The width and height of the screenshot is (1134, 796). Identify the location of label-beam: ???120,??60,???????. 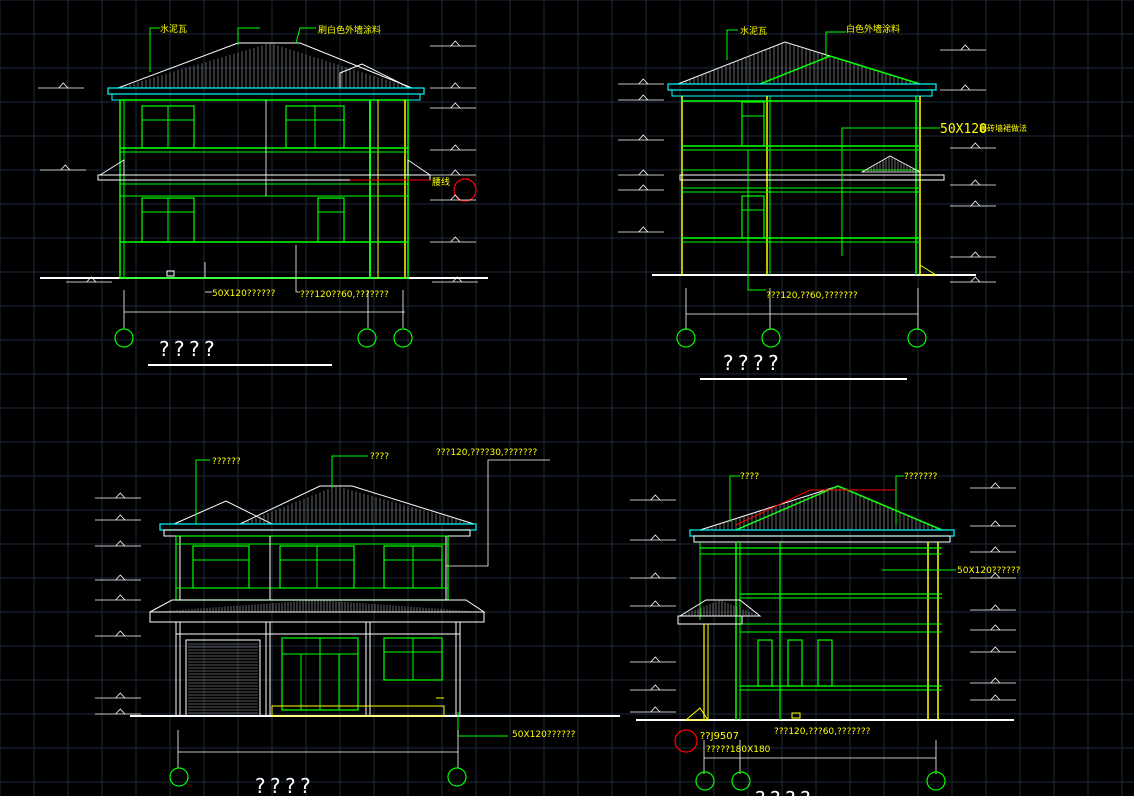
(812, 296).